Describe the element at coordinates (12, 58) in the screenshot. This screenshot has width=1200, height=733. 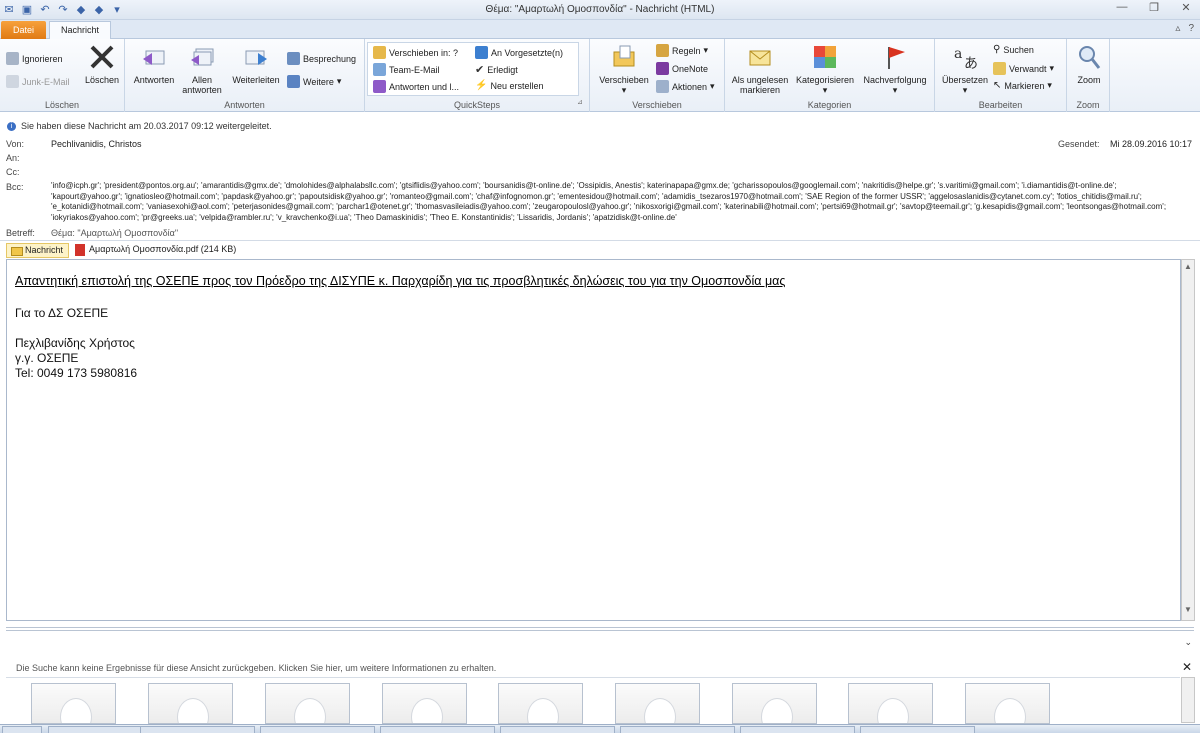
I see `ignore-icon` at that location.